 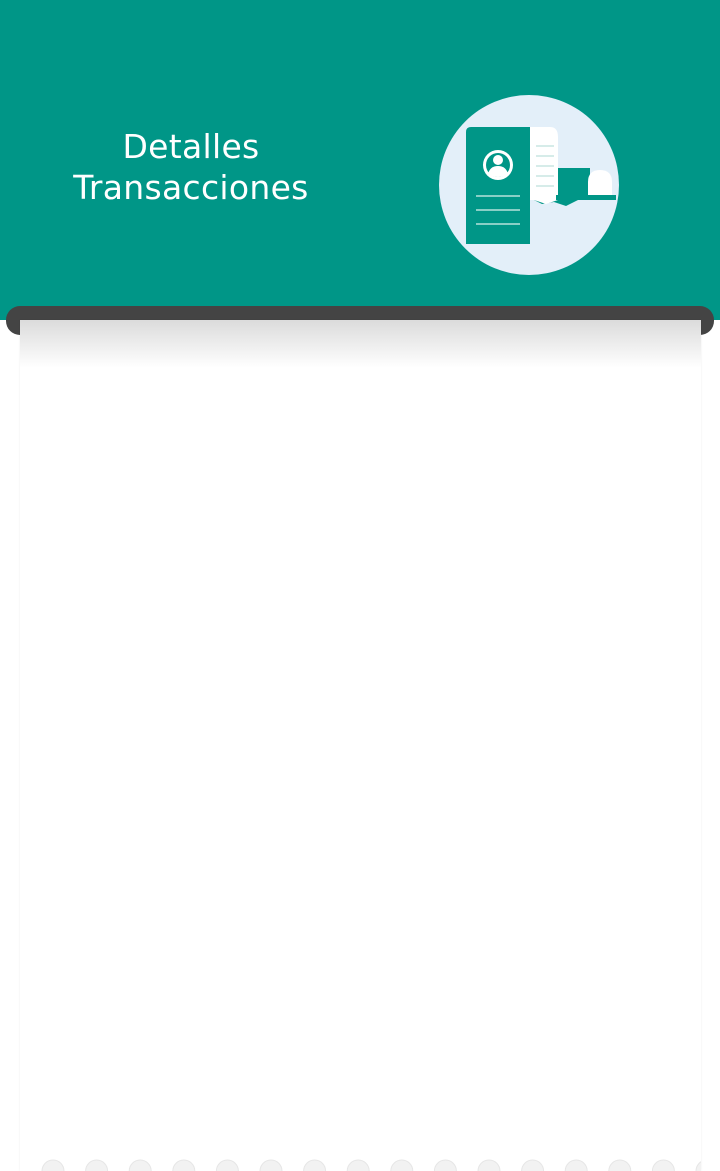 What do you see at coordinates (360, 344) in the screenshot?
I see `receipt-shadow` at bounding box center [360, 344].